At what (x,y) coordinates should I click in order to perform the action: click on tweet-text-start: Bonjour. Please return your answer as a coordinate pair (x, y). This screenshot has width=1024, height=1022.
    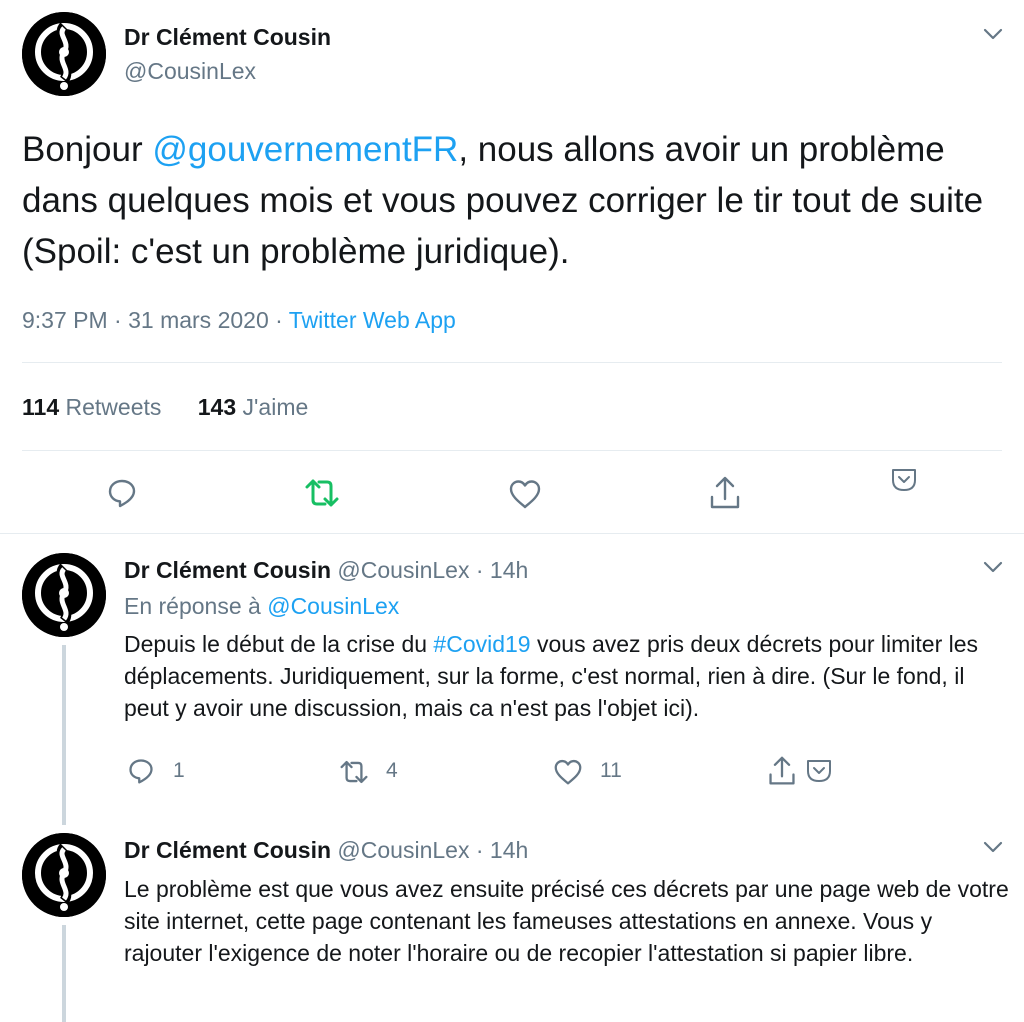
    Looking at the image, I should click on (87, 149).